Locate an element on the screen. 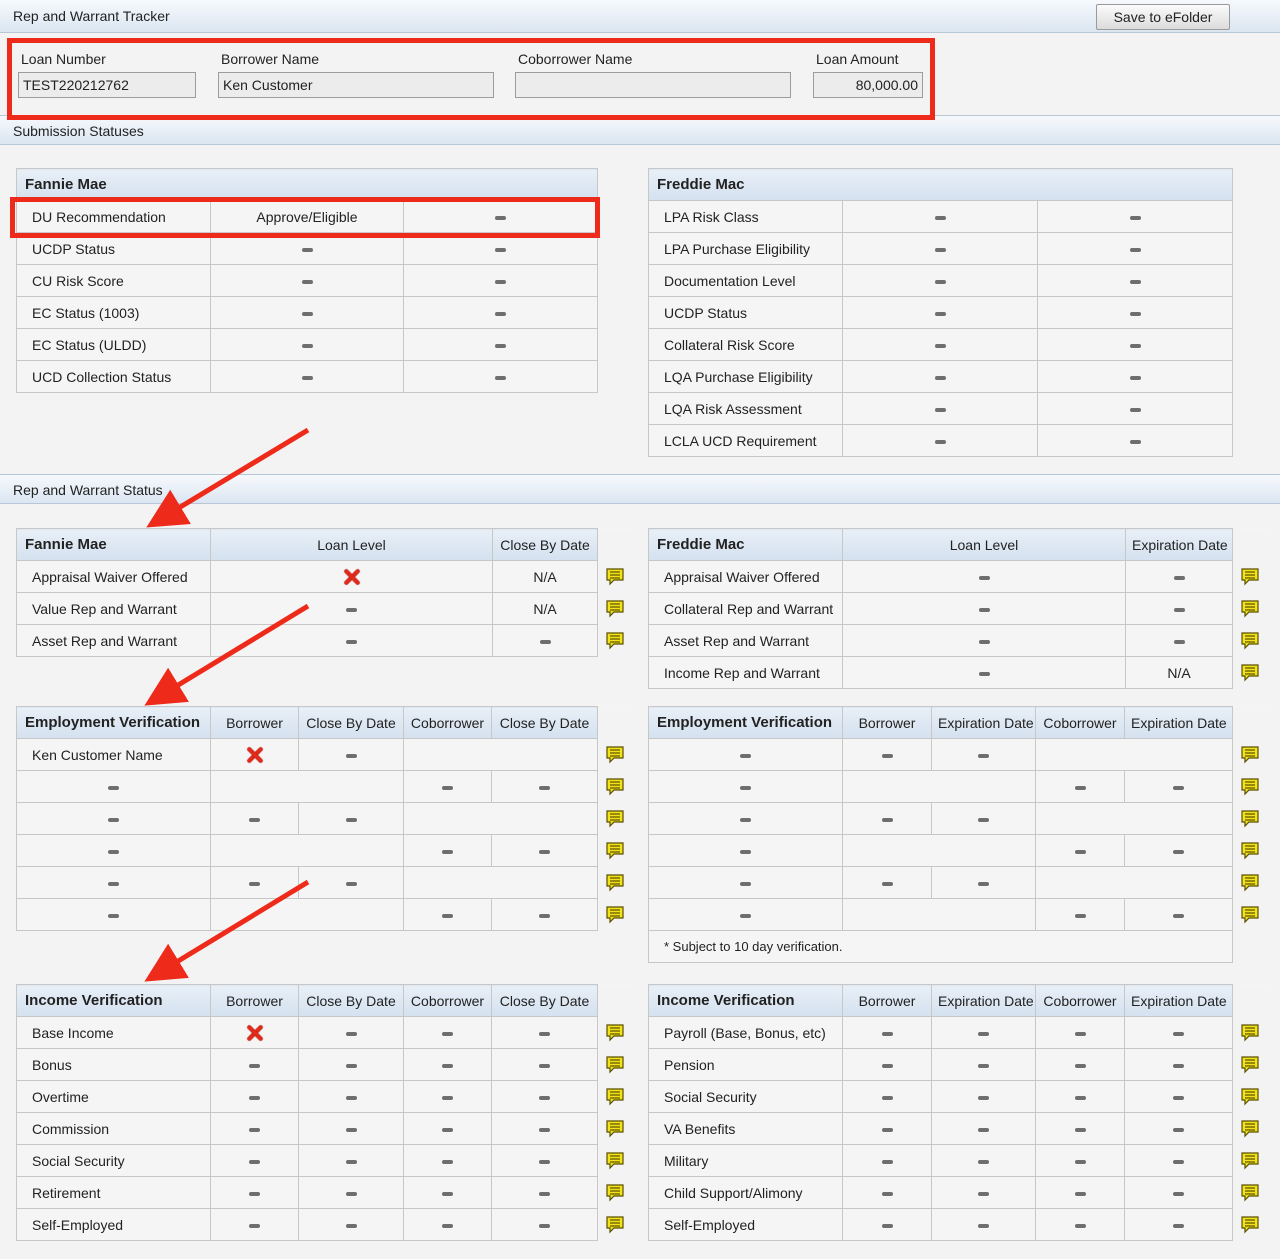 This screenshot has height=1259, width=1280. coborrower-name-label: Coborrower Name is located at coordinates (575, 59).